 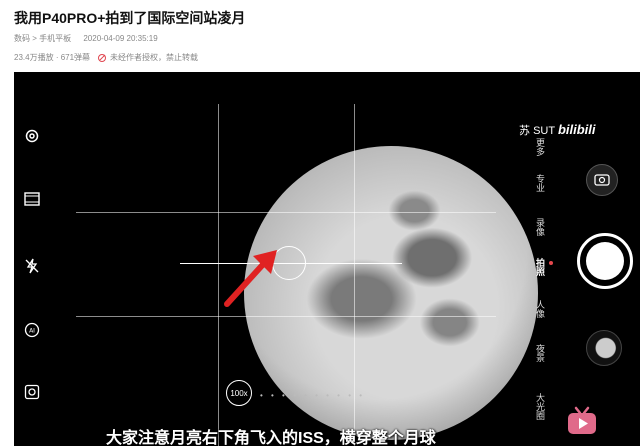 What do you see at coordinates (286, 212) in the screenshot?
I see `grid-line-h1` at bounding box center [286, 212].